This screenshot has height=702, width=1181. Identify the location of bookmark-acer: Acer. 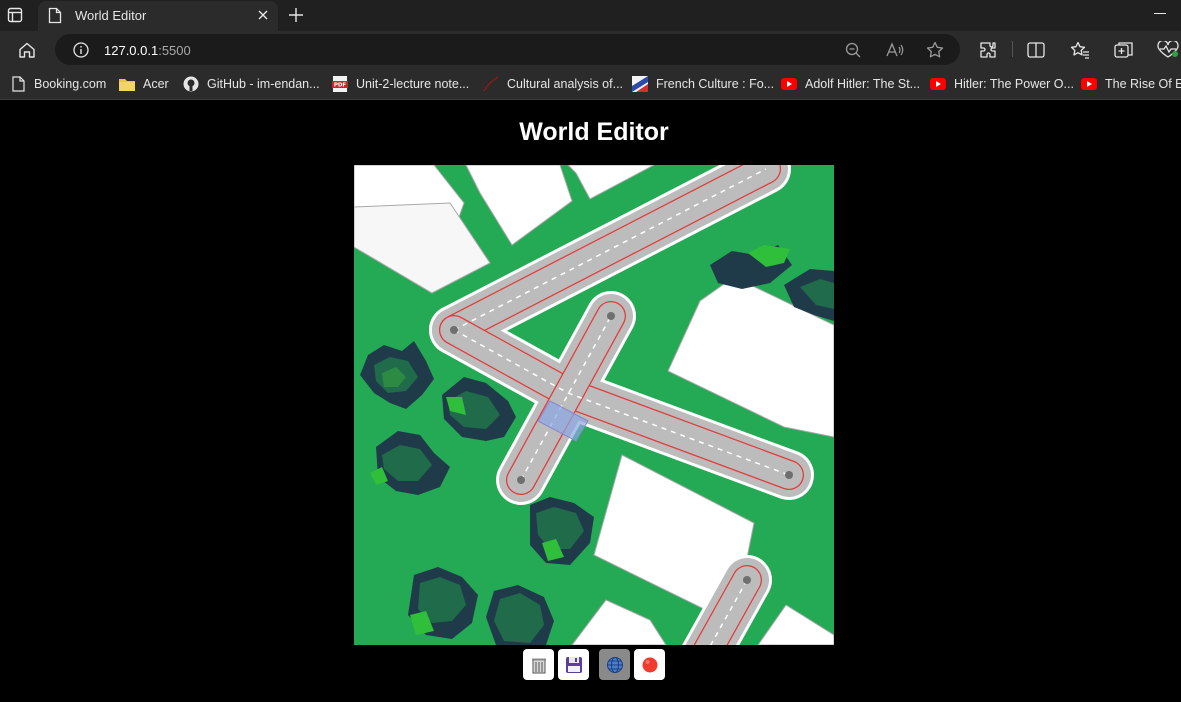
(144, 84).